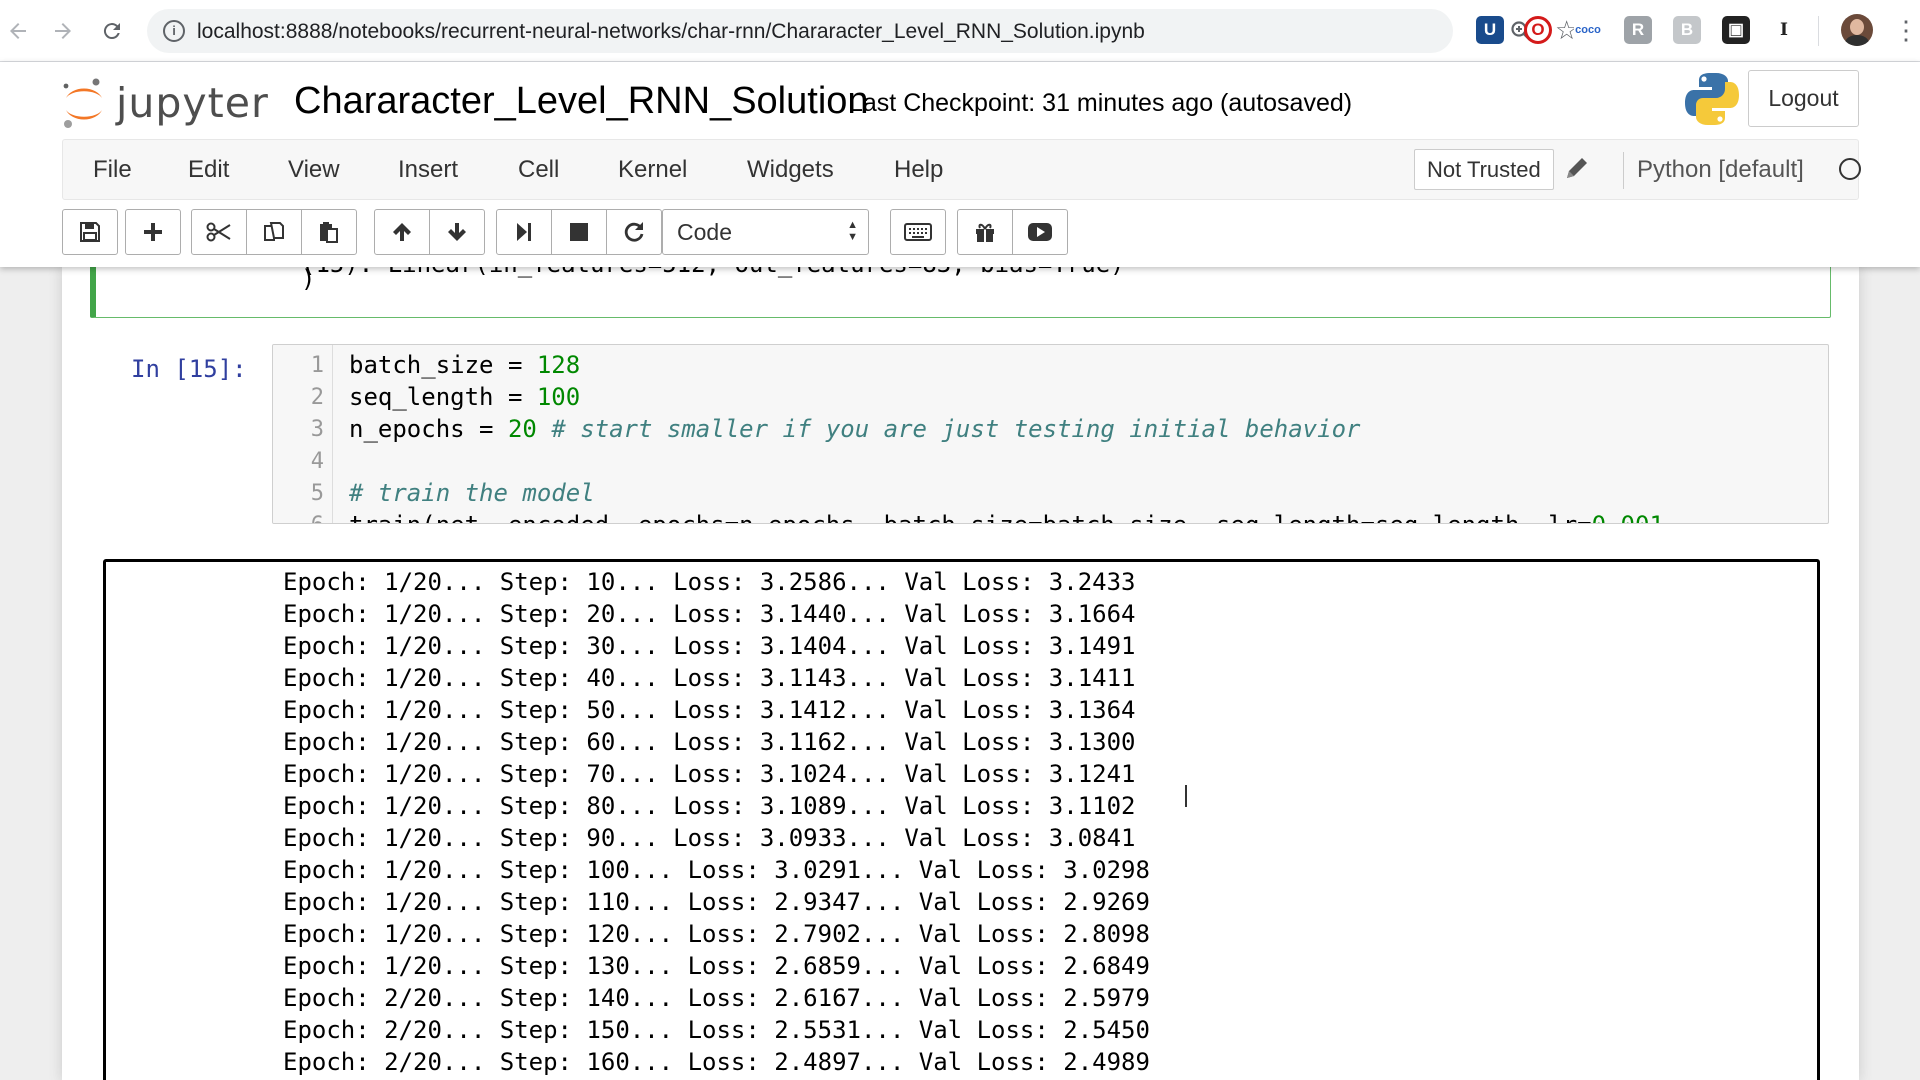 This screenshot has width=1920, height=1080. What do you see at coordinates (457, 232) in the screenshot?
I see `move-down-button` at bounding box center [457, 232].